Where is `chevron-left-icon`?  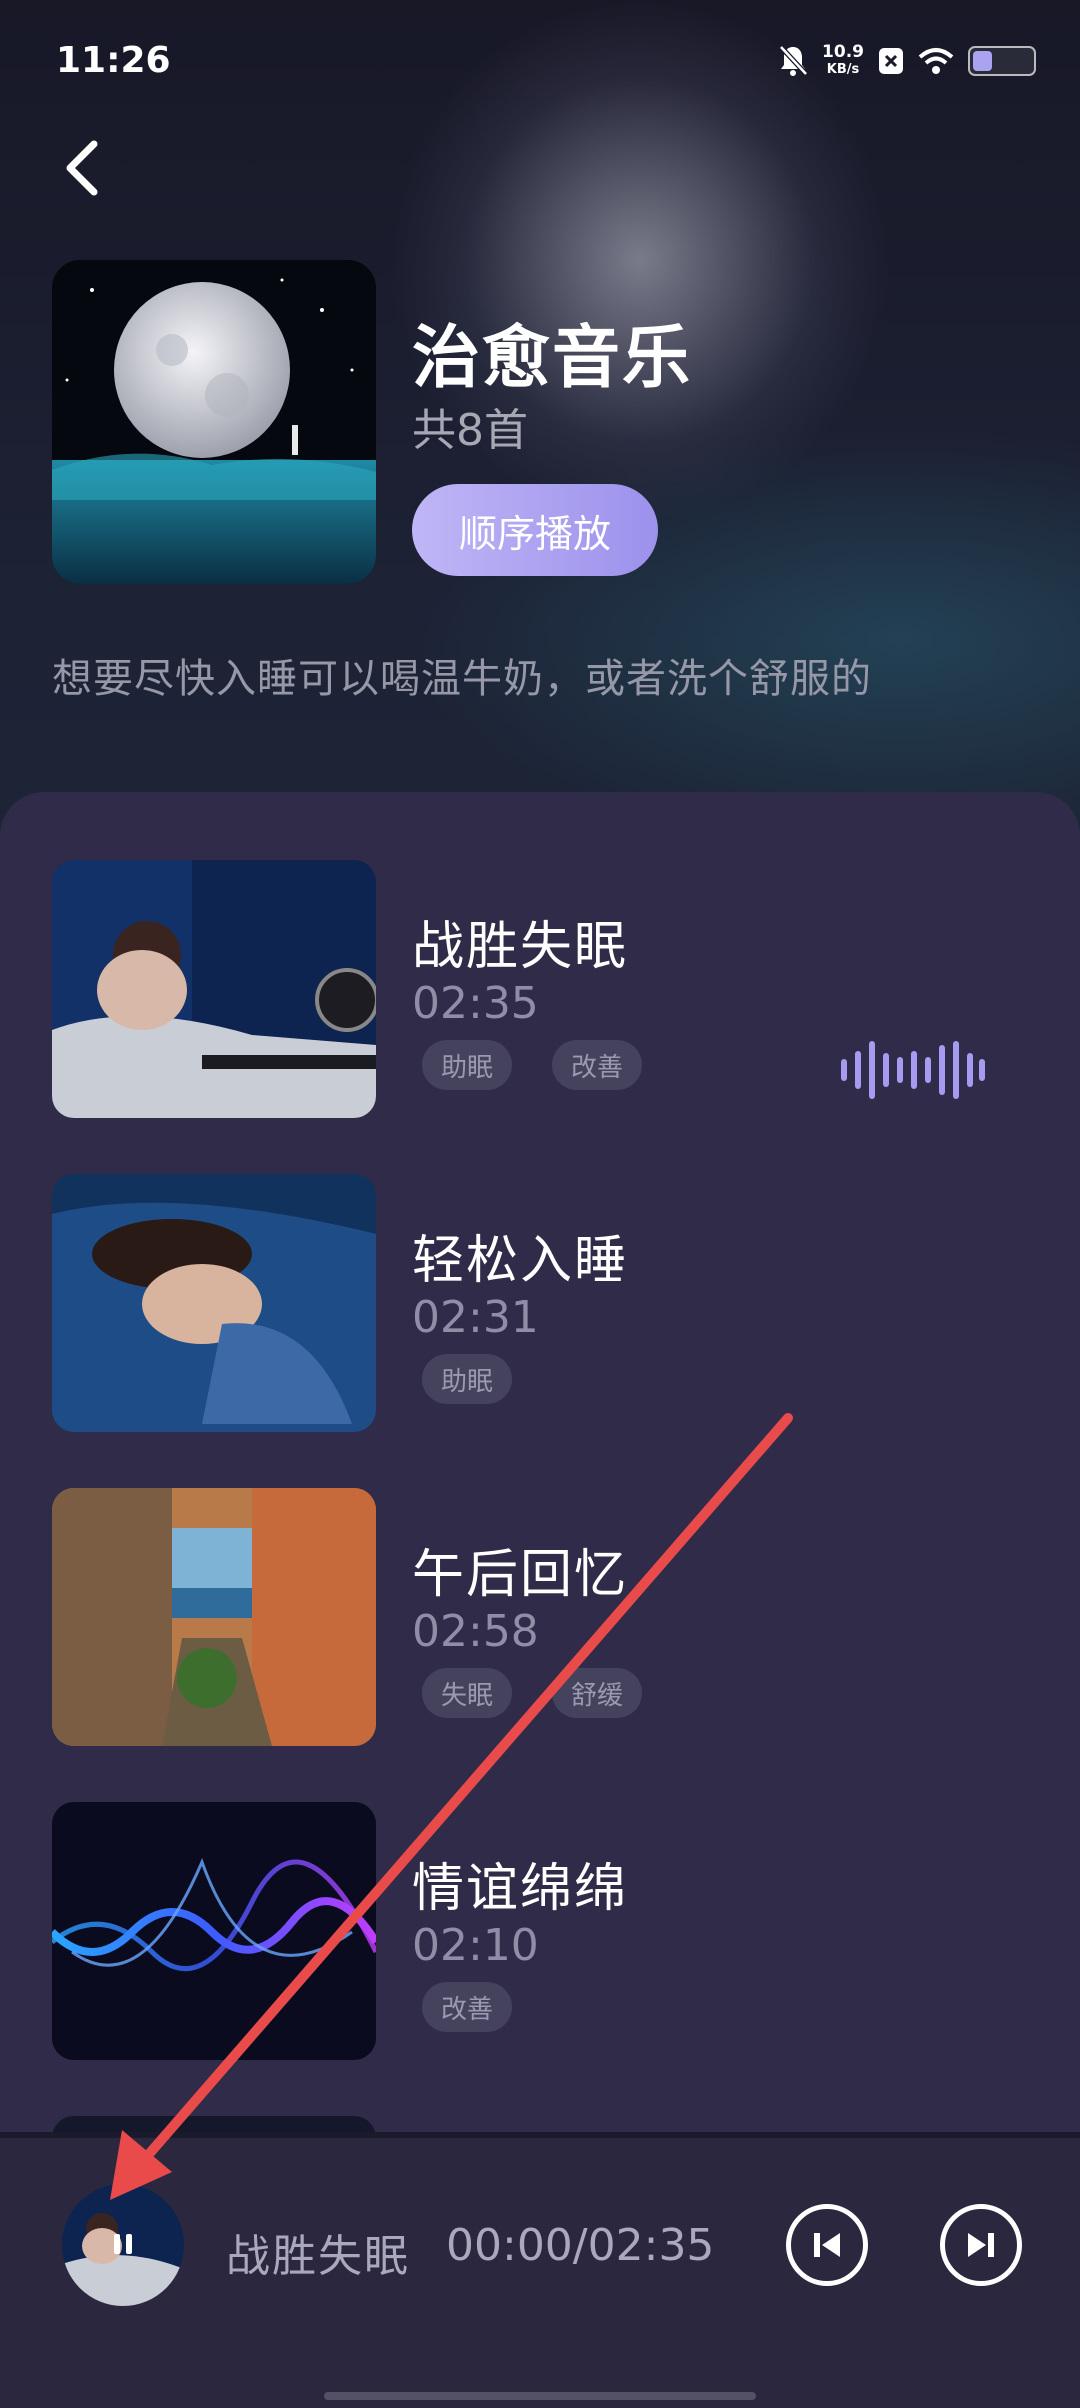
chevron-left-icon is located at coordinates (82, 168).